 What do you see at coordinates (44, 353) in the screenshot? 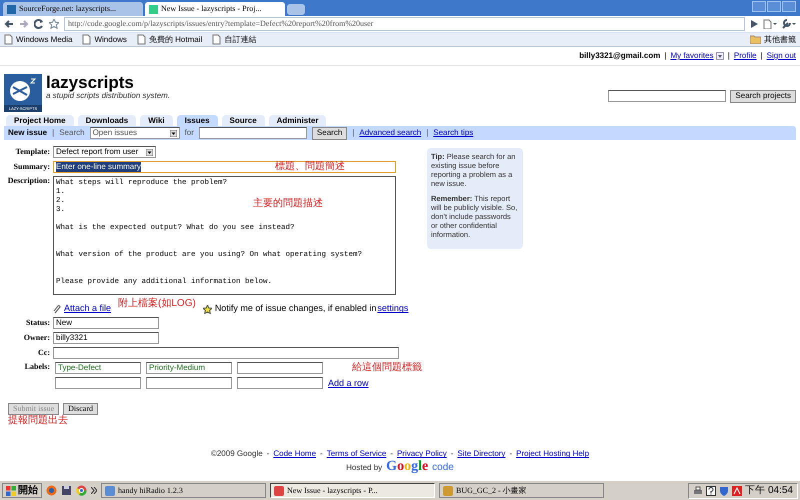
I see `cc-label: Cc:` at bounding box center [44, 353].